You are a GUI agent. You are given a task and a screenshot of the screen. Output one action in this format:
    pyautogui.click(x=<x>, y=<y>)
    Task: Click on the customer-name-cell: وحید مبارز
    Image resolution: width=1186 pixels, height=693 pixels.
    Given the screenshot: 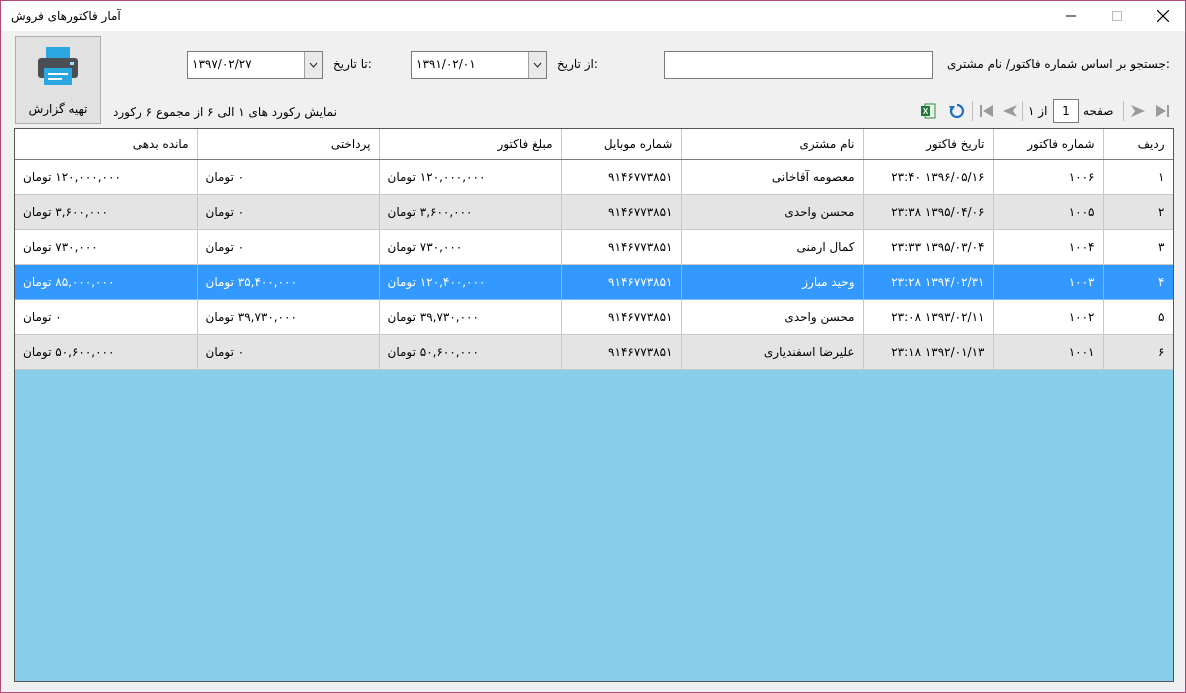 What is the action you would take?
    pyautogui.click(x=772, y=282)
    